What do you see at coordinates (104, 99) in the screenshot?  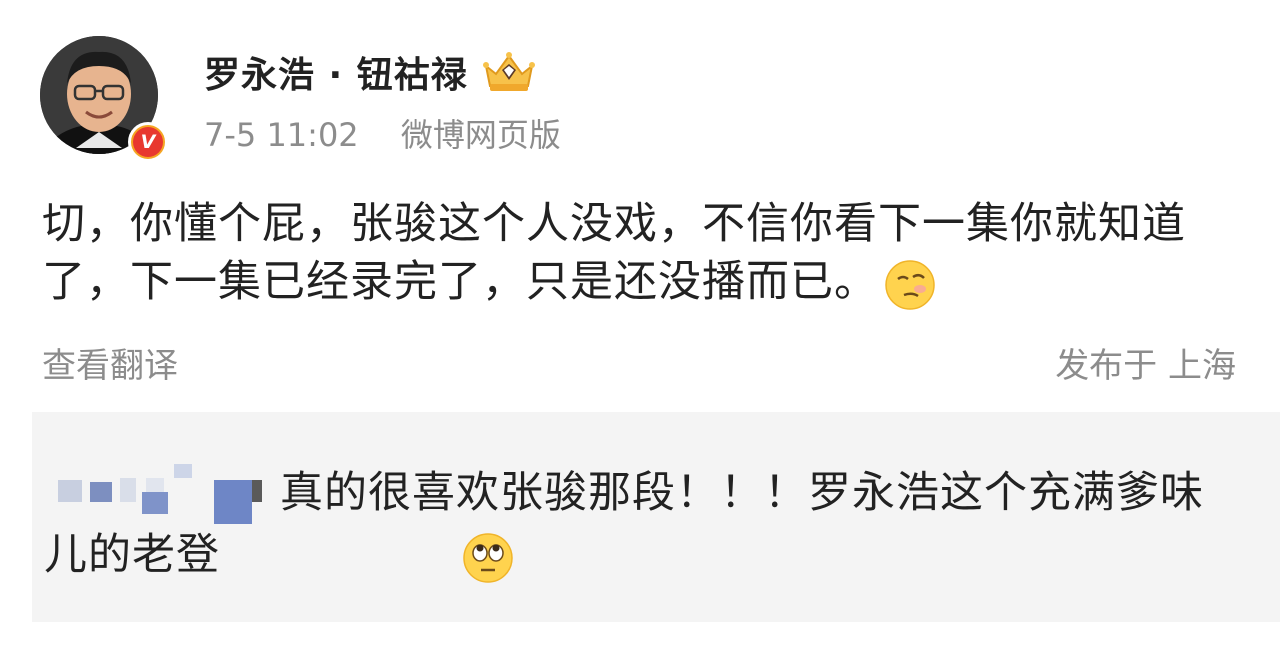 I see `avatar-container: V` at bounding box center [104, 99].